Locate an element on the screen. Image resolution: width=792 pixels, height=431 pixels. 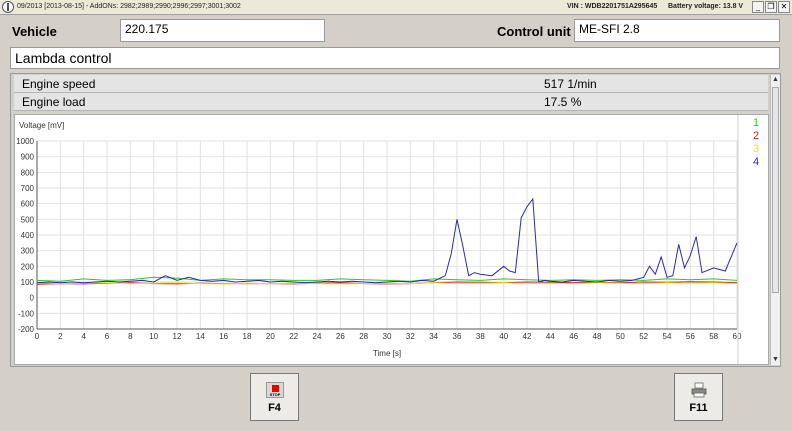
f11-label: F11 is located at coordinates (698, 408).